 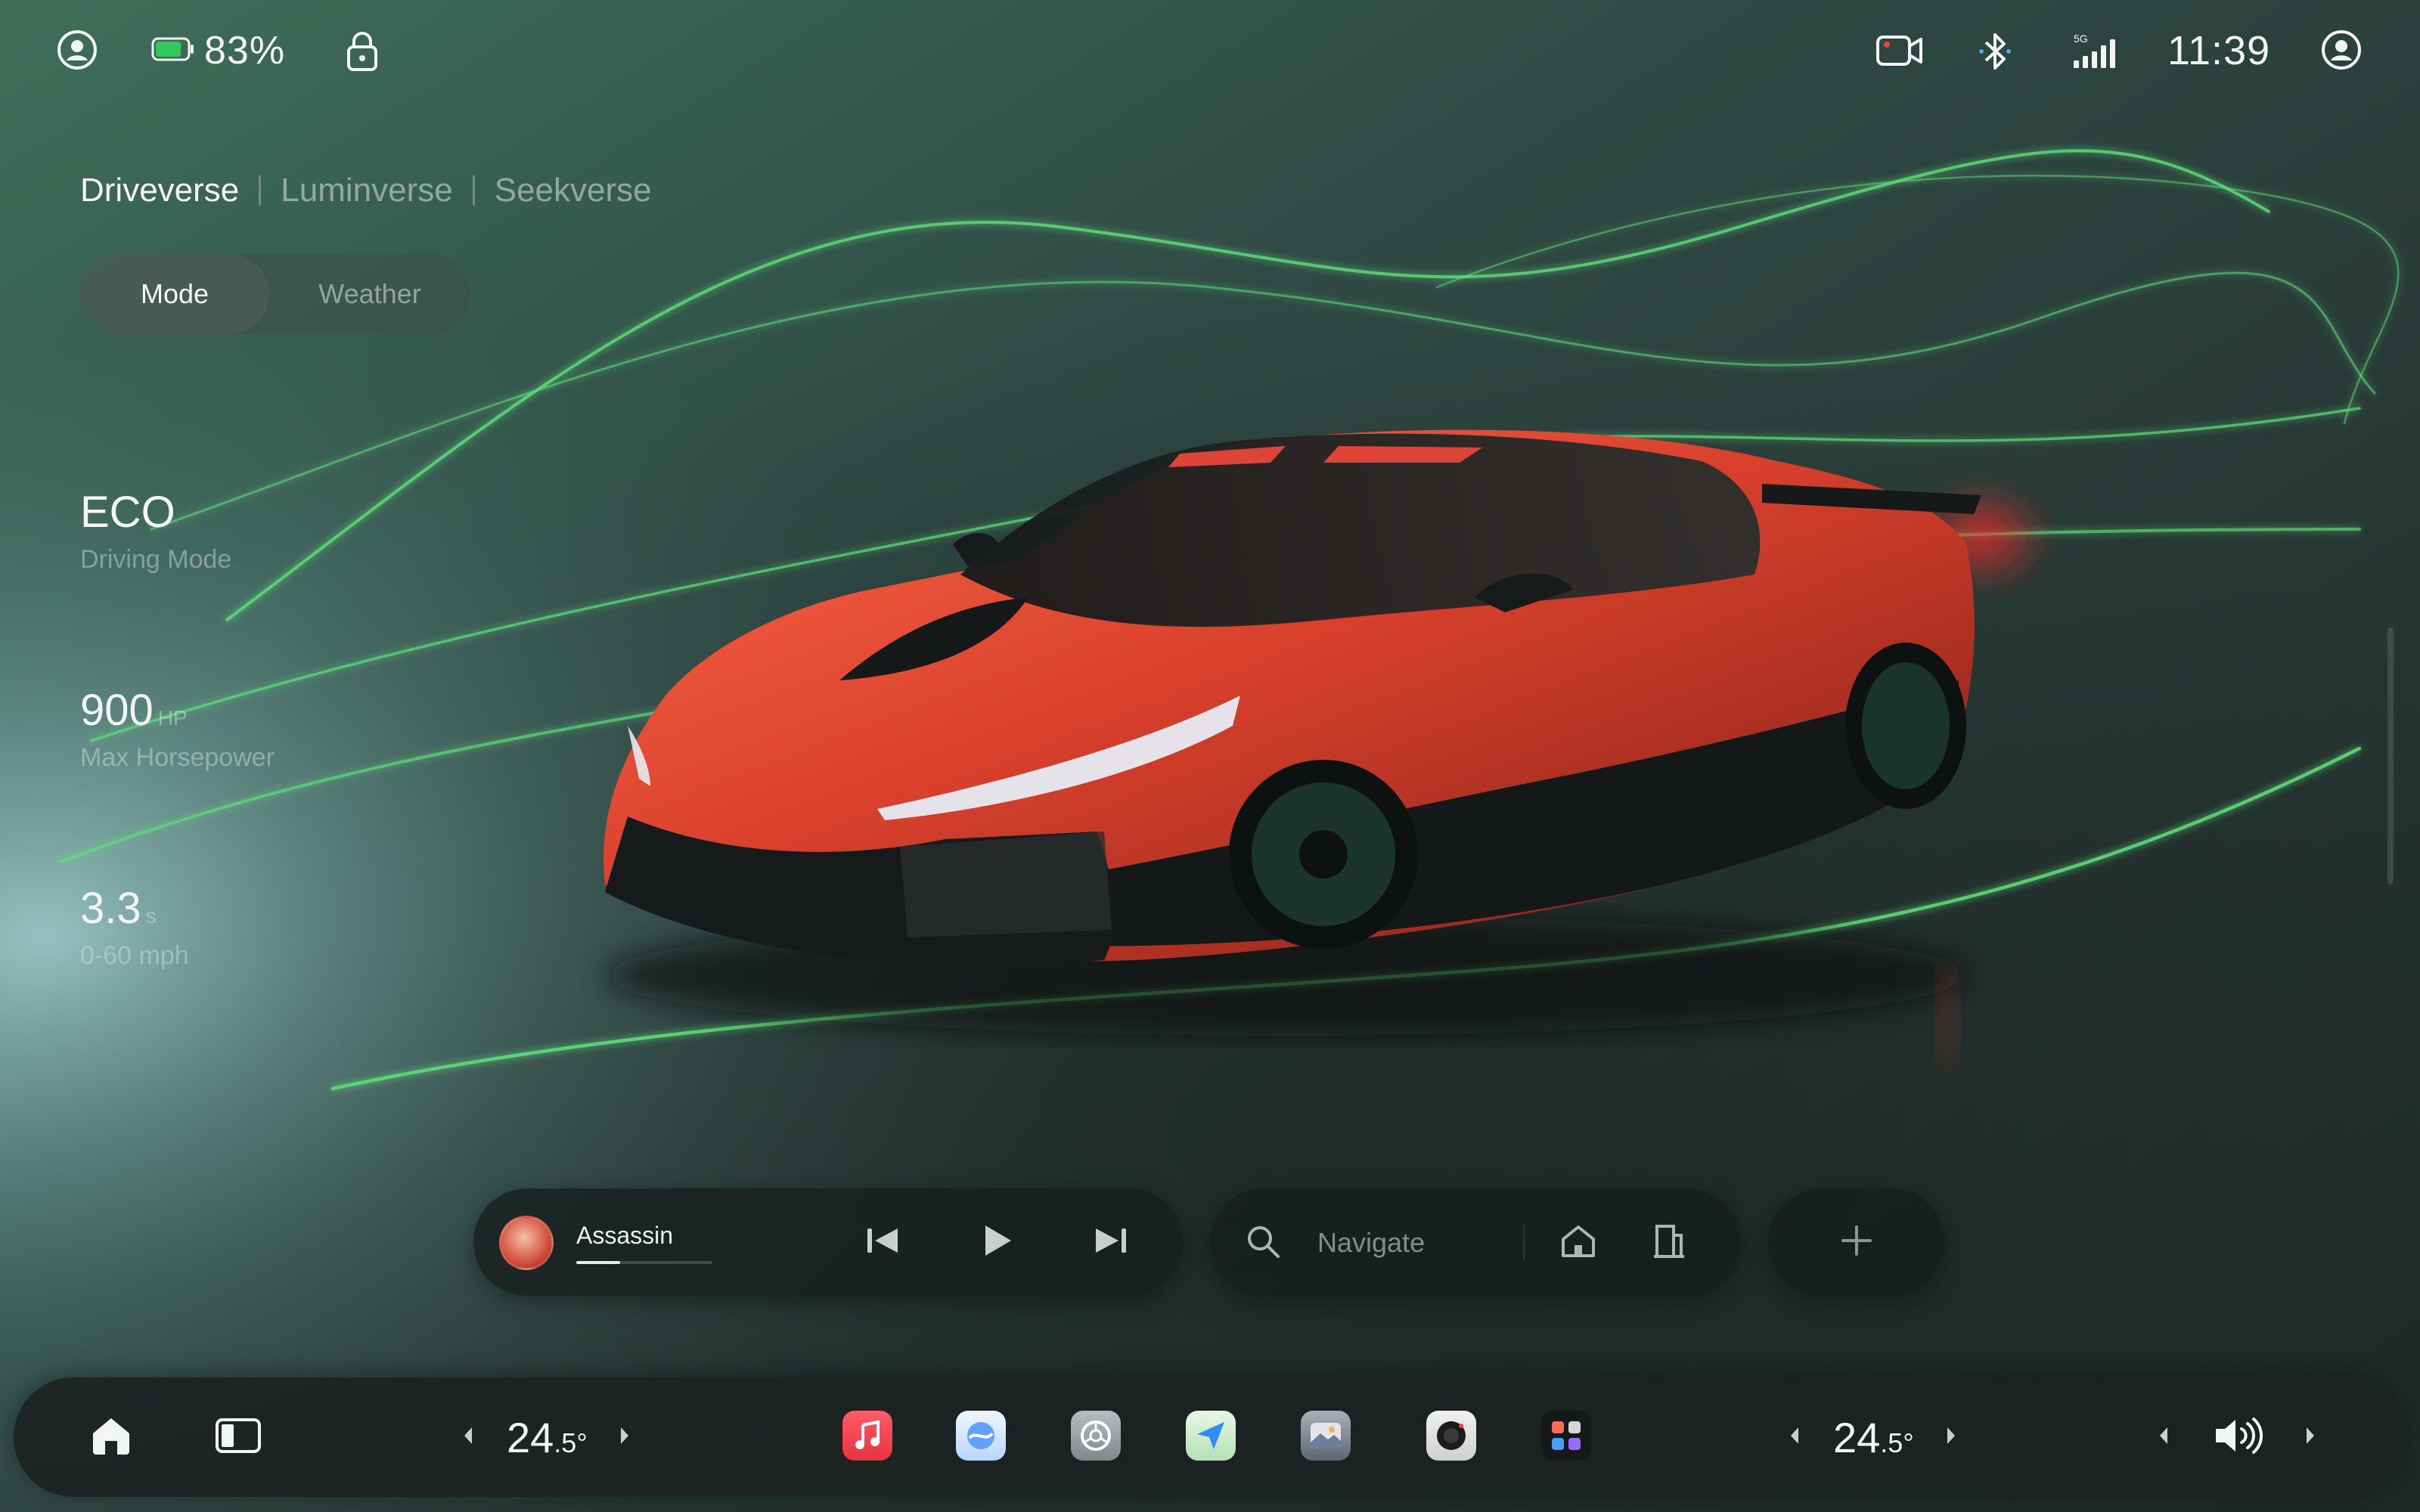 What do you see at coordinates (172, 718) in the screenshot?
I see `horsepower-unit: HP` at bounding box center [172, 718].